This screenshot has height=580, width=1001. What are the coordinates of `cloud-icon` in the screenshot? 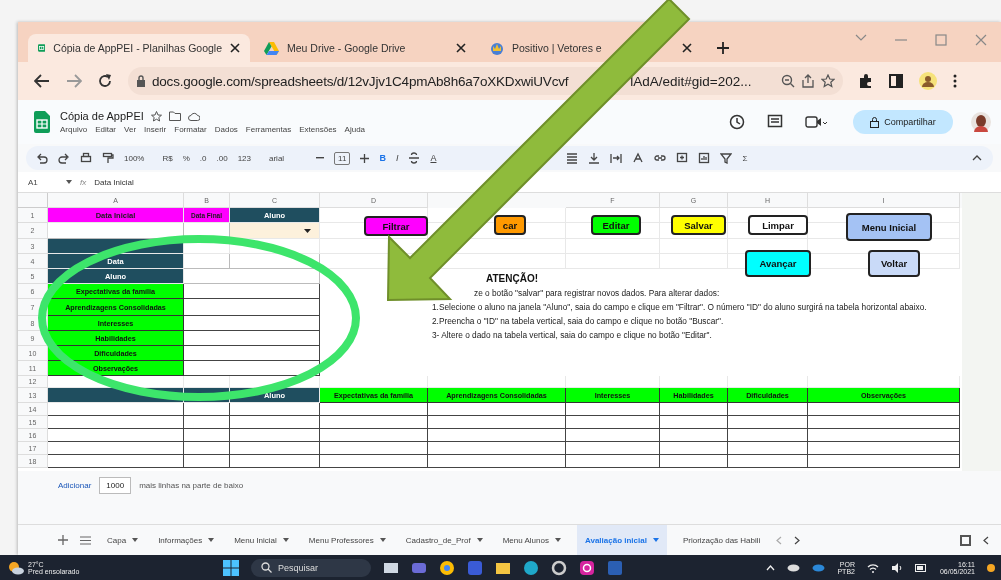 It's located at (794, 567).